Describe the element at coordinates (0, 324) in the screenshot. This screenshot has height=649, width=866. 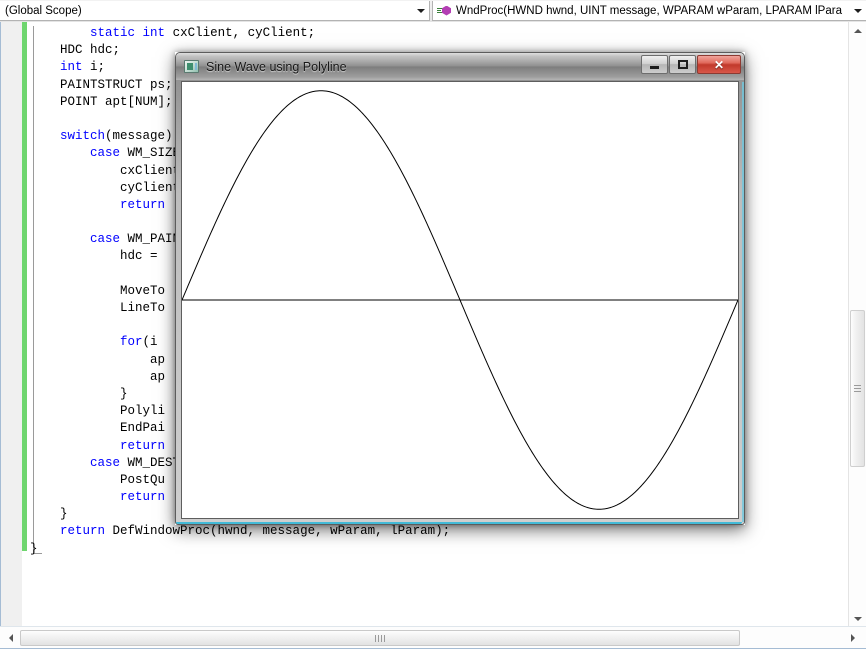
I see `gutter-edge` at that location.